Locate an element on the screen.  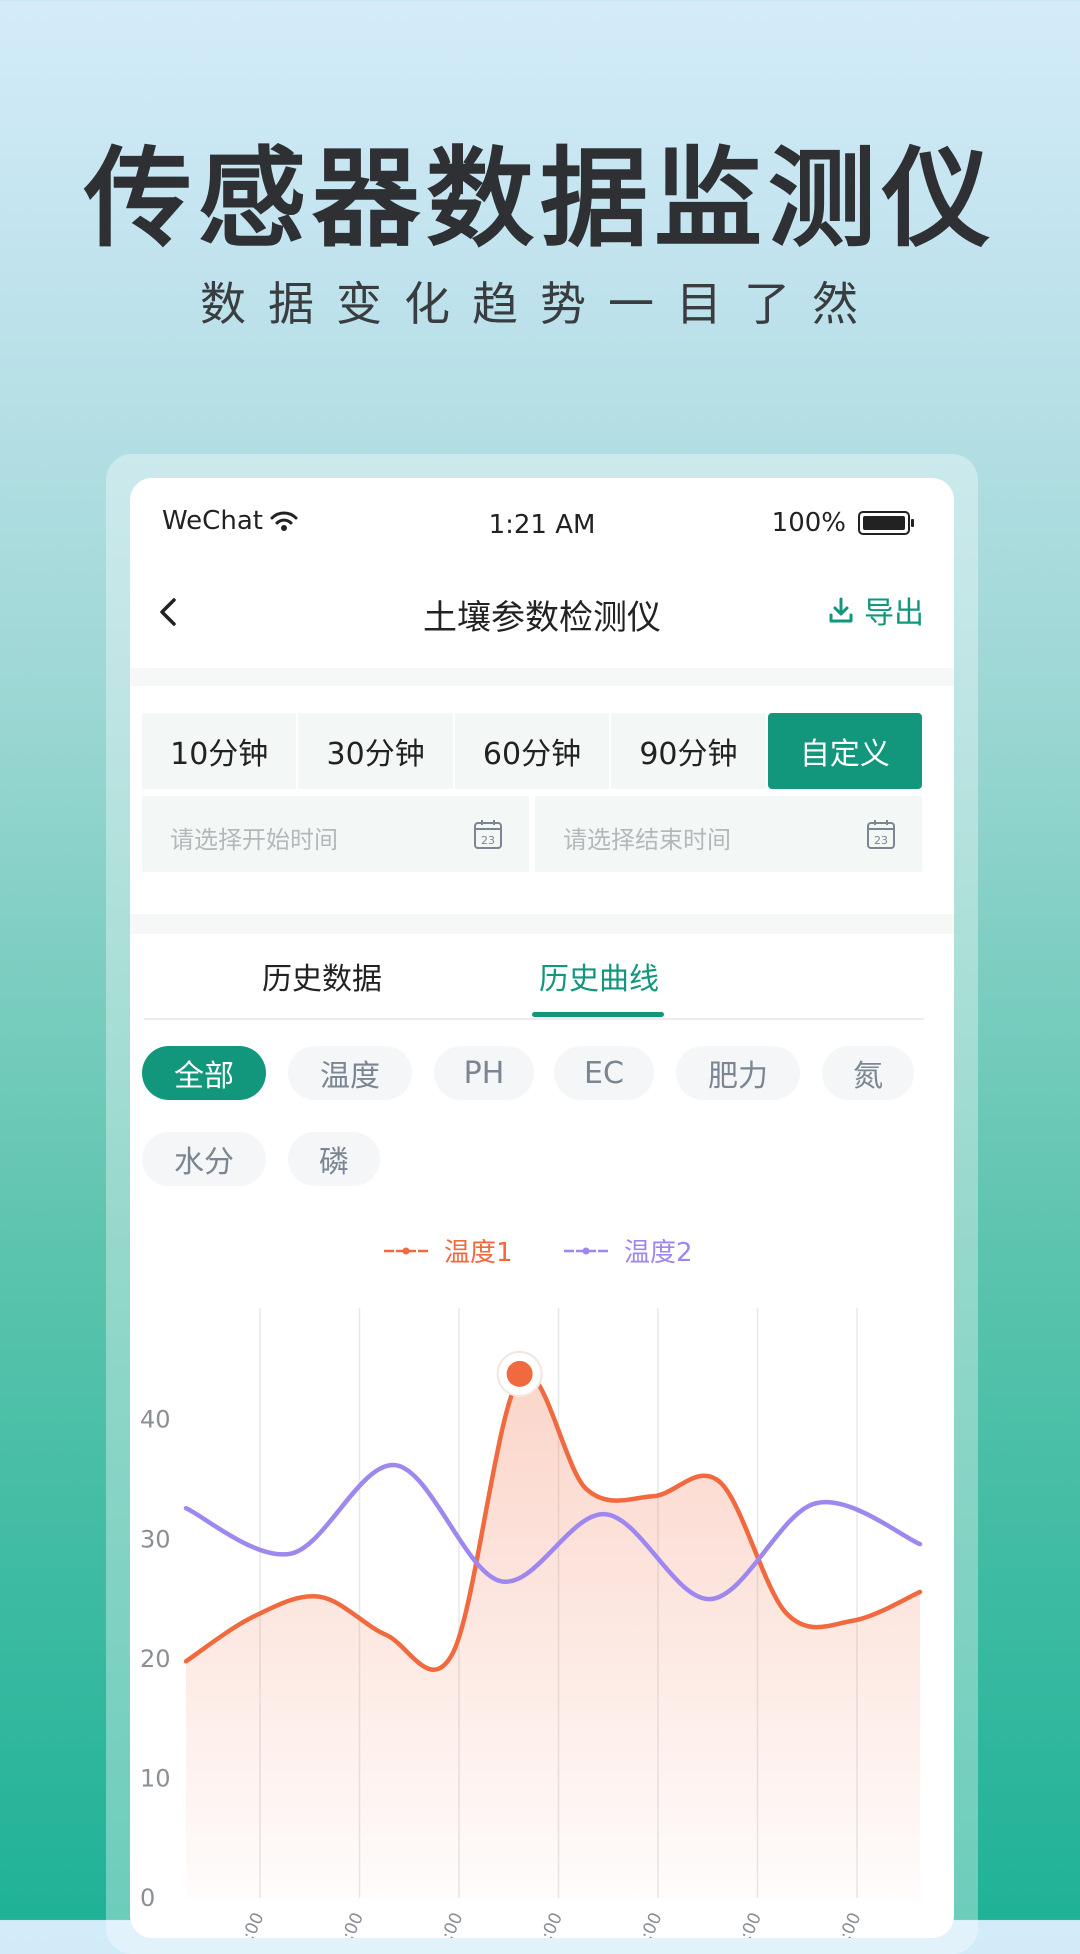
time-tab-60min: 60分钟 is located at coordinates (532, 751).